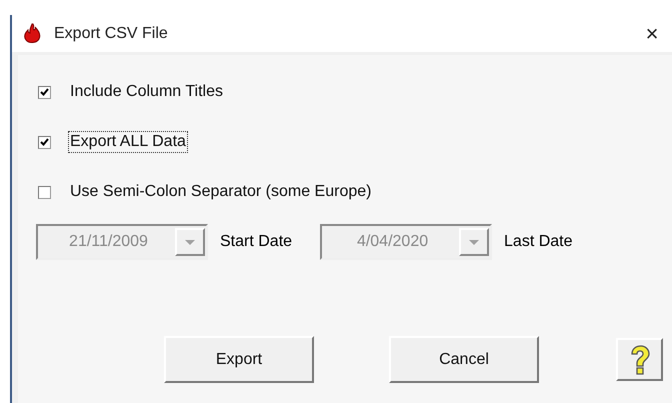 This screenshot has width=672, height=403. Describe the element at coordinates (221, 192) in the screenshot. I see `checkbox-label: Use Semi-Colon Separator (some Europe)` at that location.